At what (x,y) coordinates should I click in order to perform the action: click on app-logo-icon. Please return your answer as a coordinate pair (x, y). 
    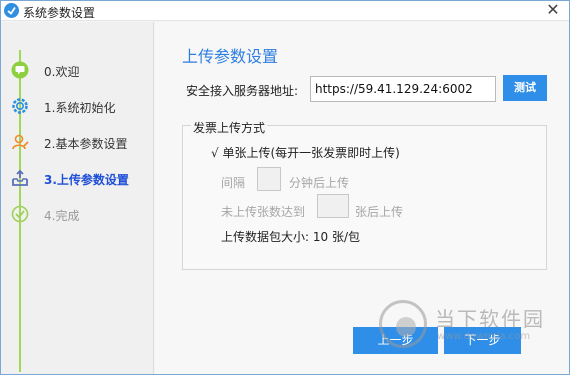
    Looking at the image, I should click on (11, 10).